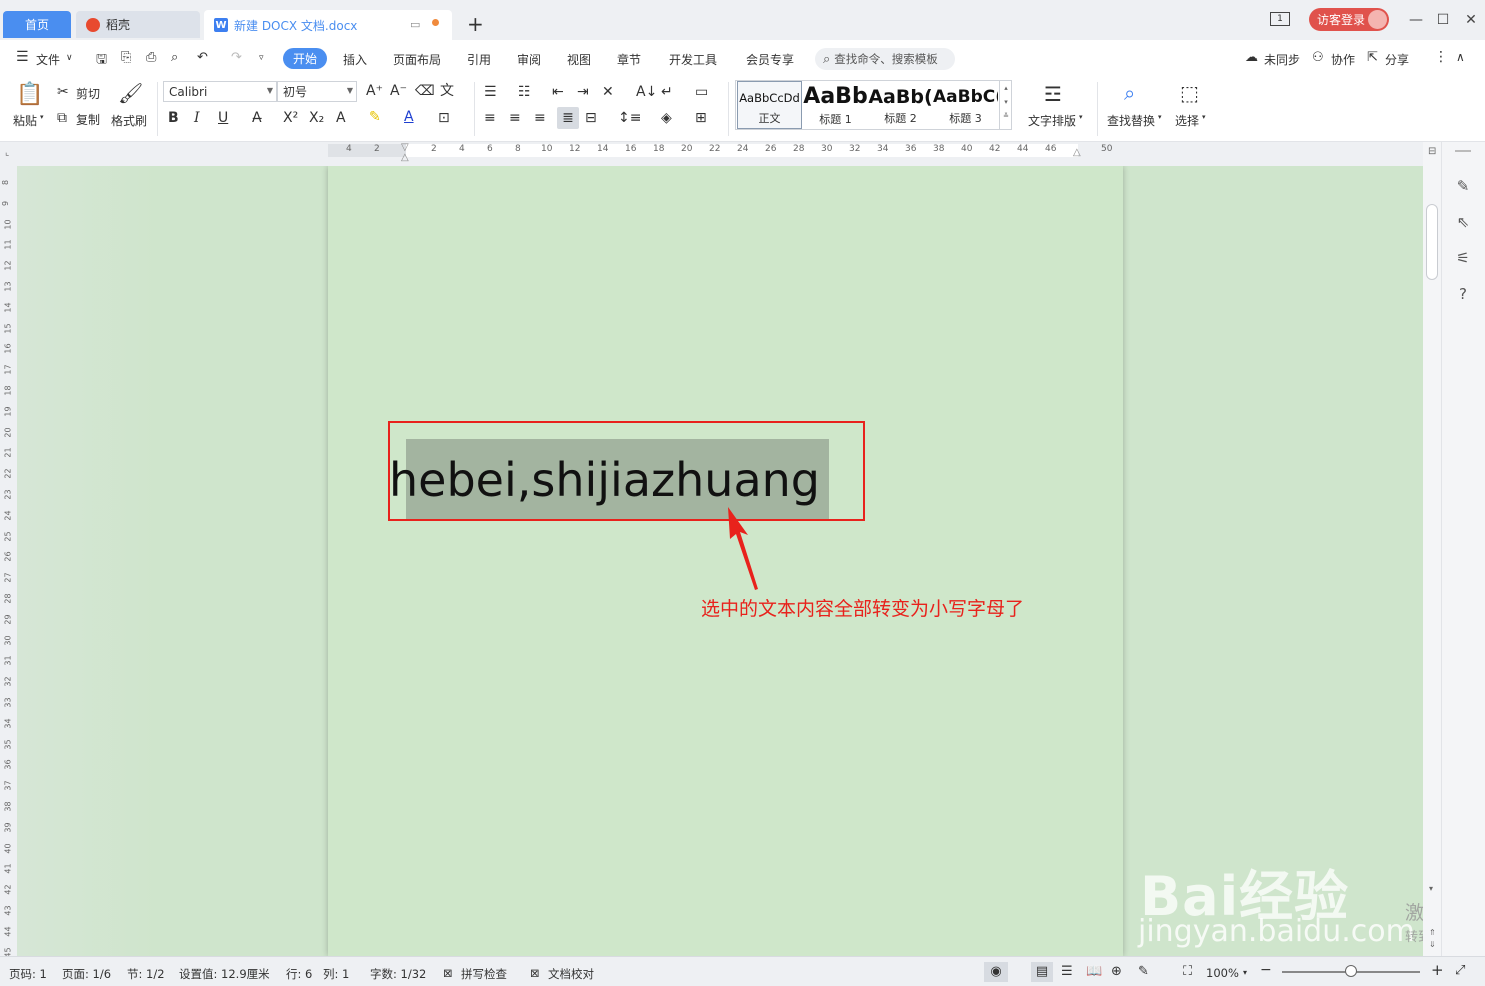 The image size is (1485, 986). Describe the element at coordinates (524, 92) in the screenshot. I see `numbered-list-icon: ☷` at that location.